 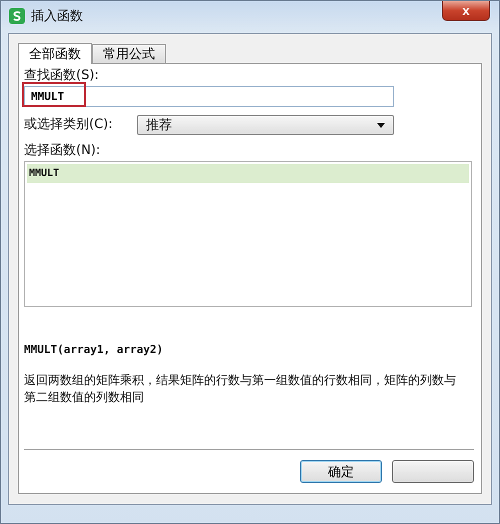 What do you see at coordinates (17, 16) in the screenshot?
I see `app-logo-icon` at bounding box center [17, 16].